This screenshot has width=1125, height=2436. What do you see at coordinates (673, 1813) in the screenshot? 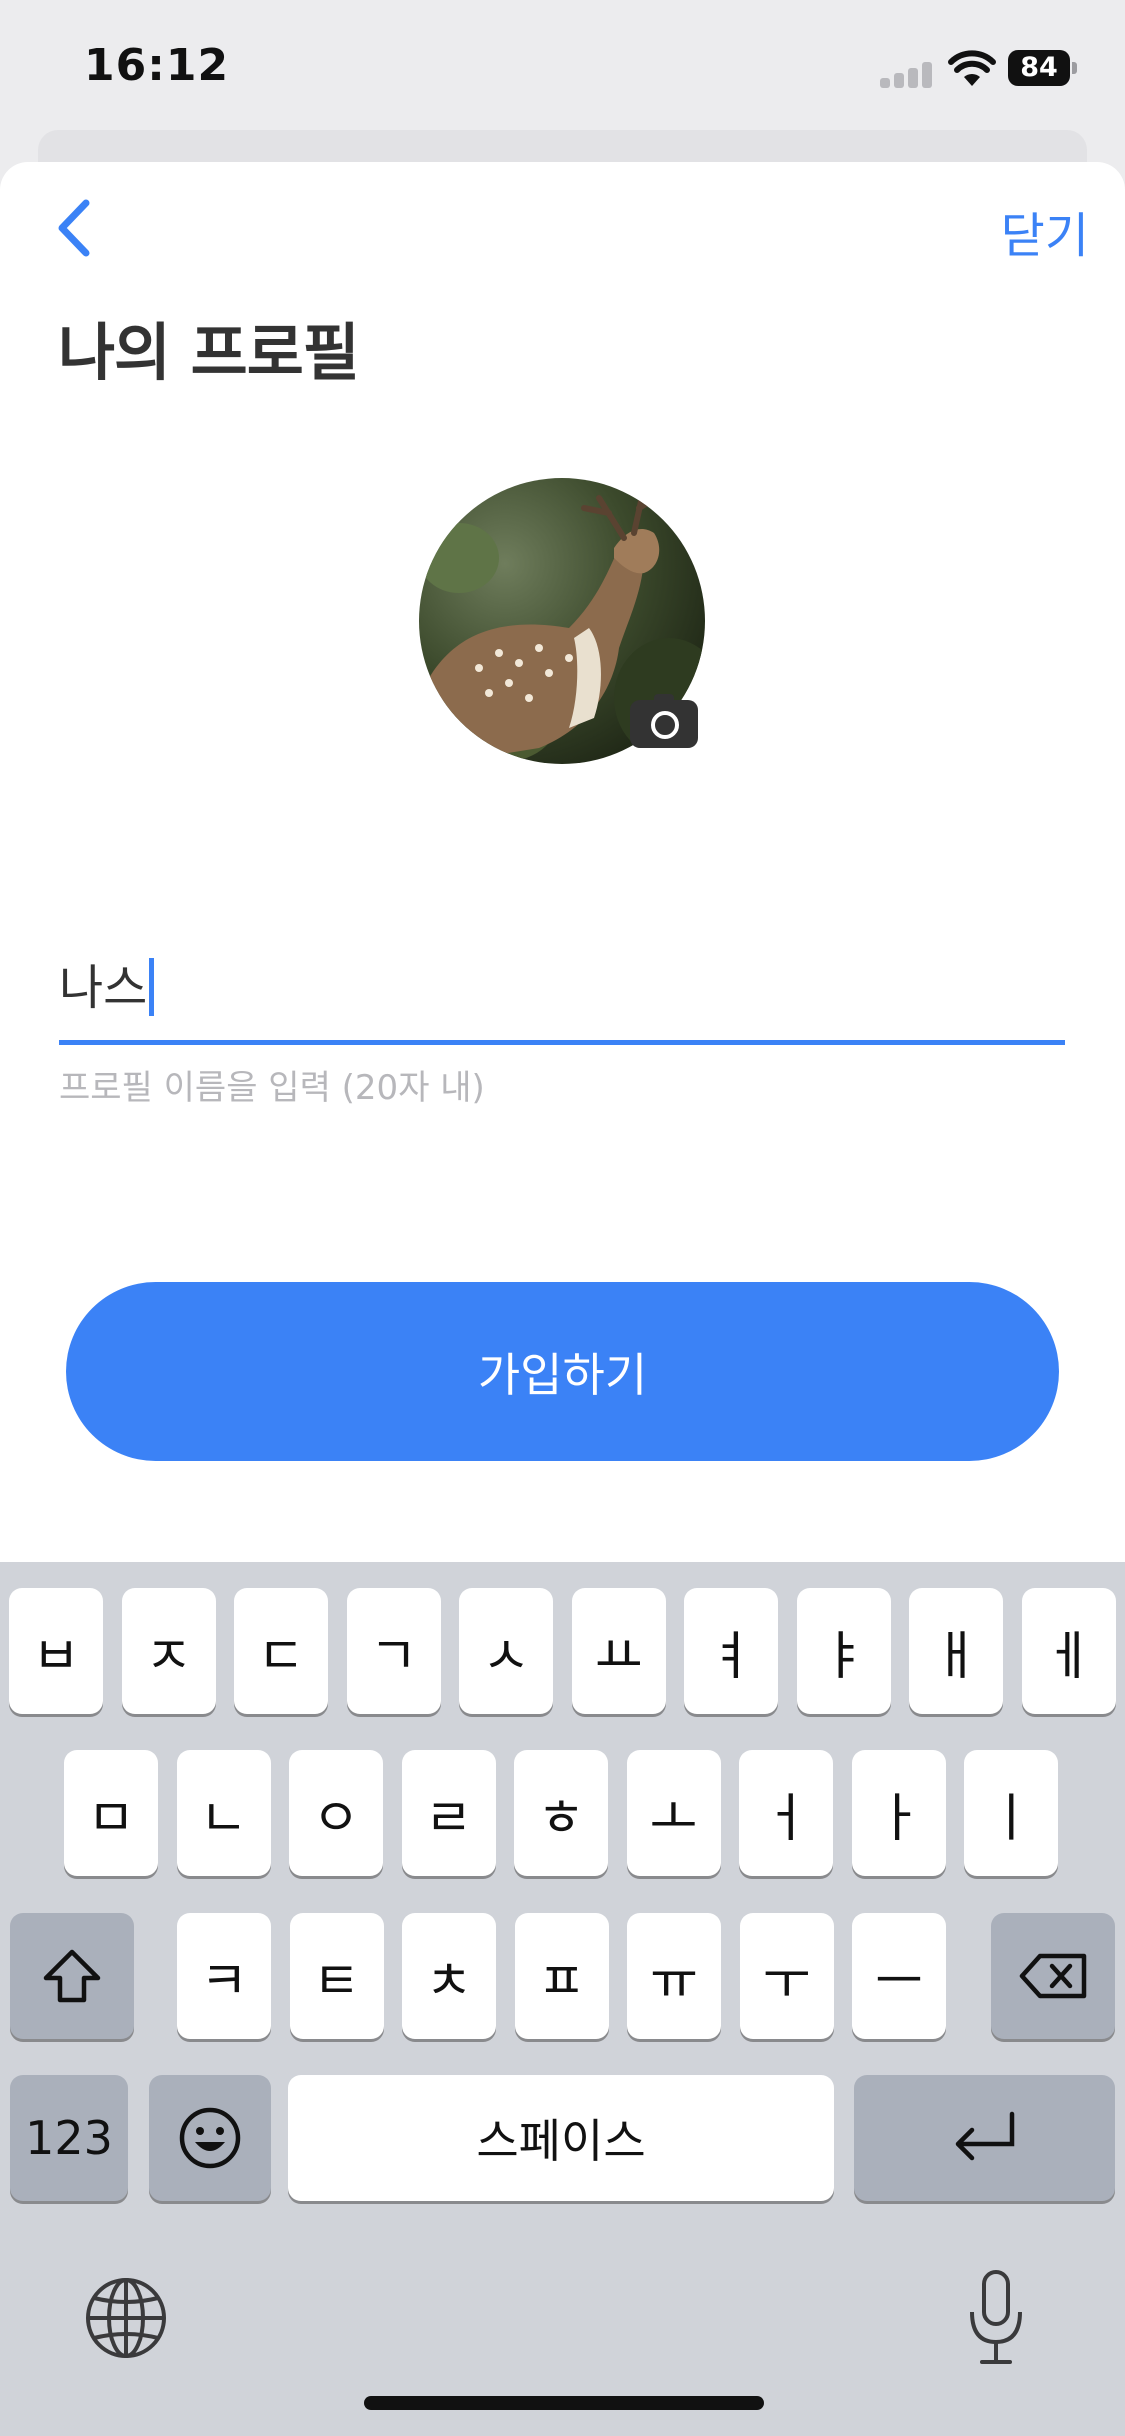
I see `key-row2-5: ㅗ` at bounding box center [673, 1813].